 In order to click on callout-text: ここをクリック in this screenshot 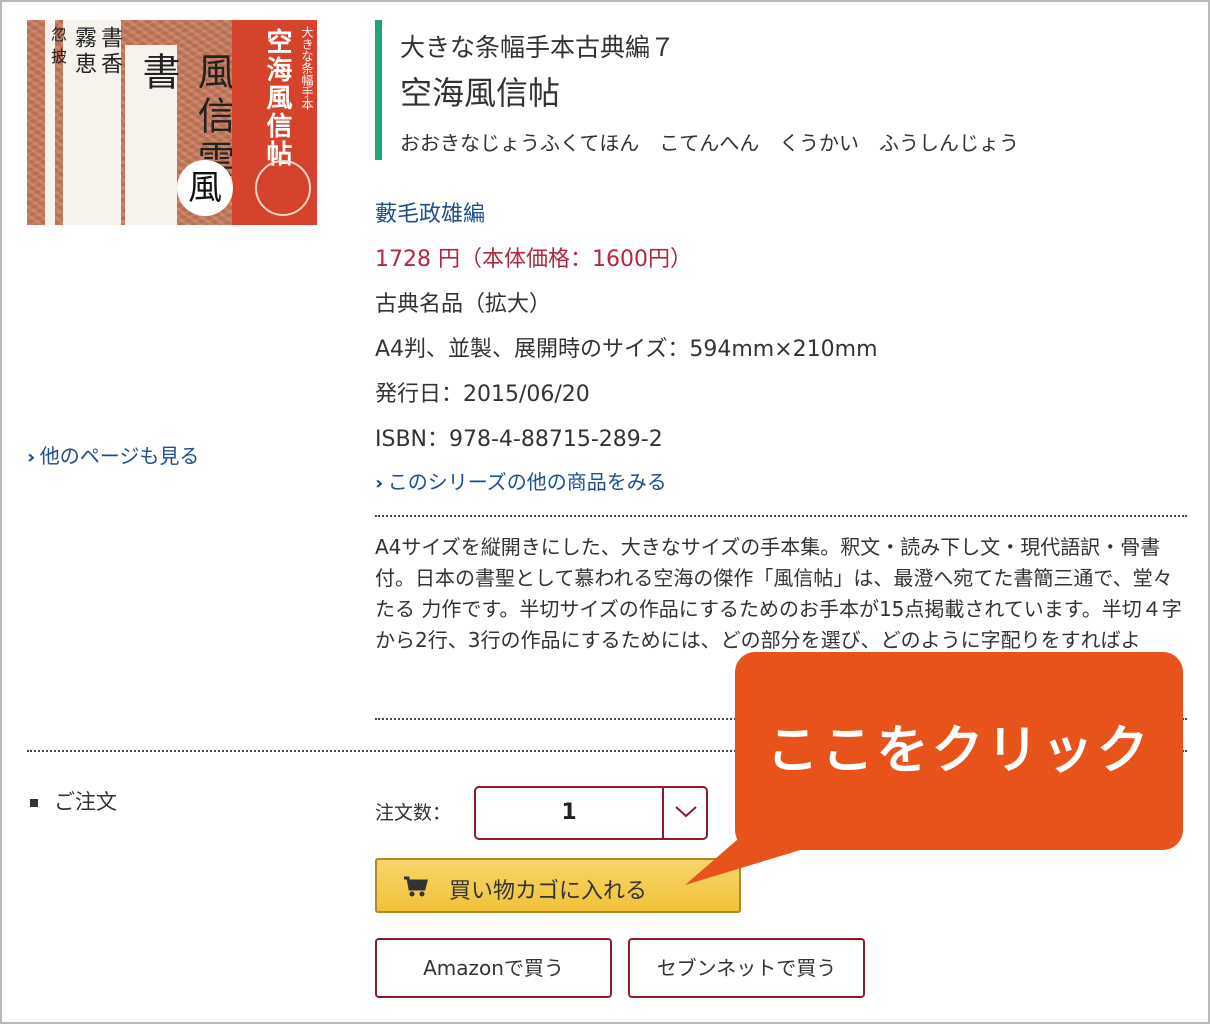, I will do `click(959, 751)`.